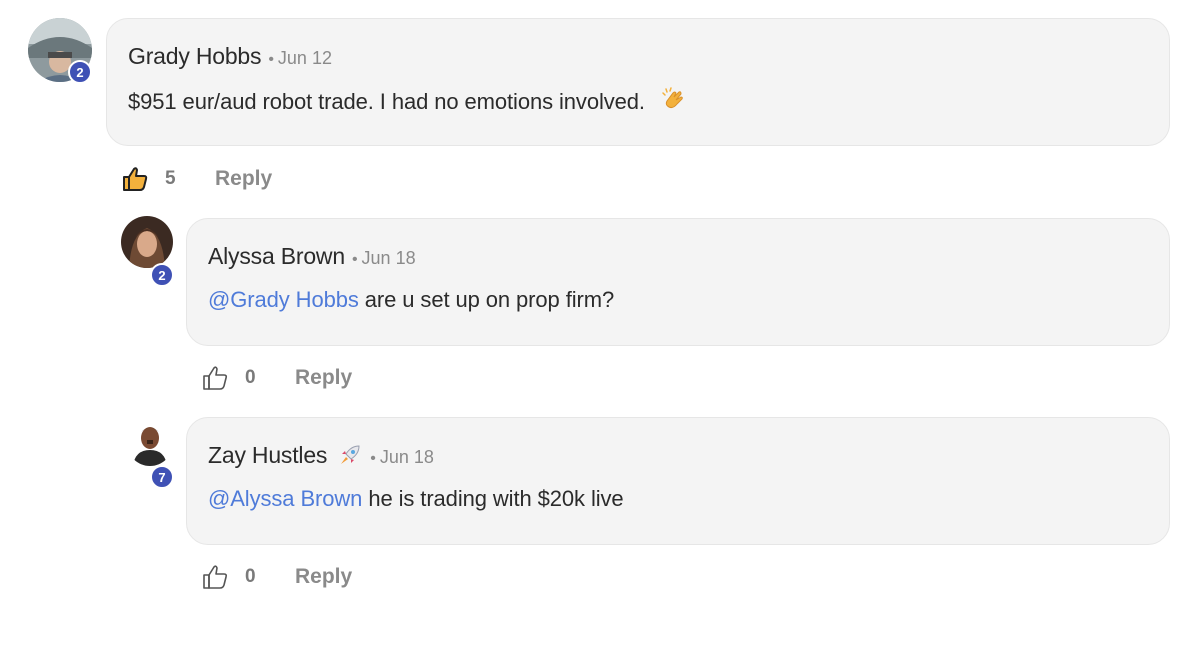 The width and height of the screenshot is (1200, 661). Describe the element at coordinates (162, 477) in the screenshot. I see `level-badge: 7` at that location.